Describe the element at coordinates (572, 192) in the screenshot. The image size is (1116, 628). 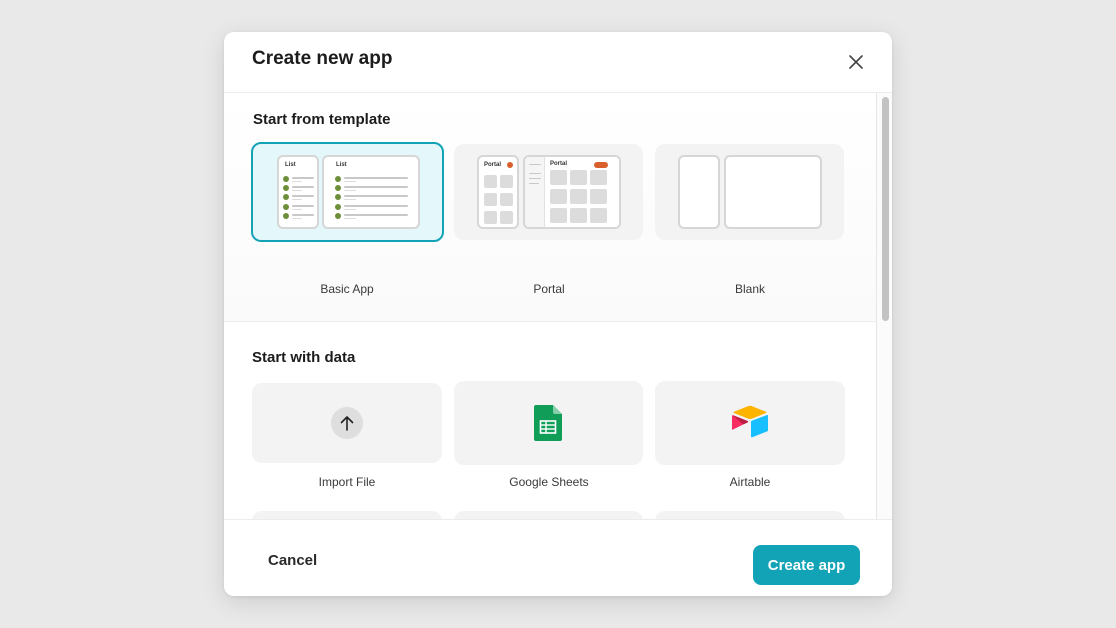
I see `portal-desktop-preview: Portal` at that location.